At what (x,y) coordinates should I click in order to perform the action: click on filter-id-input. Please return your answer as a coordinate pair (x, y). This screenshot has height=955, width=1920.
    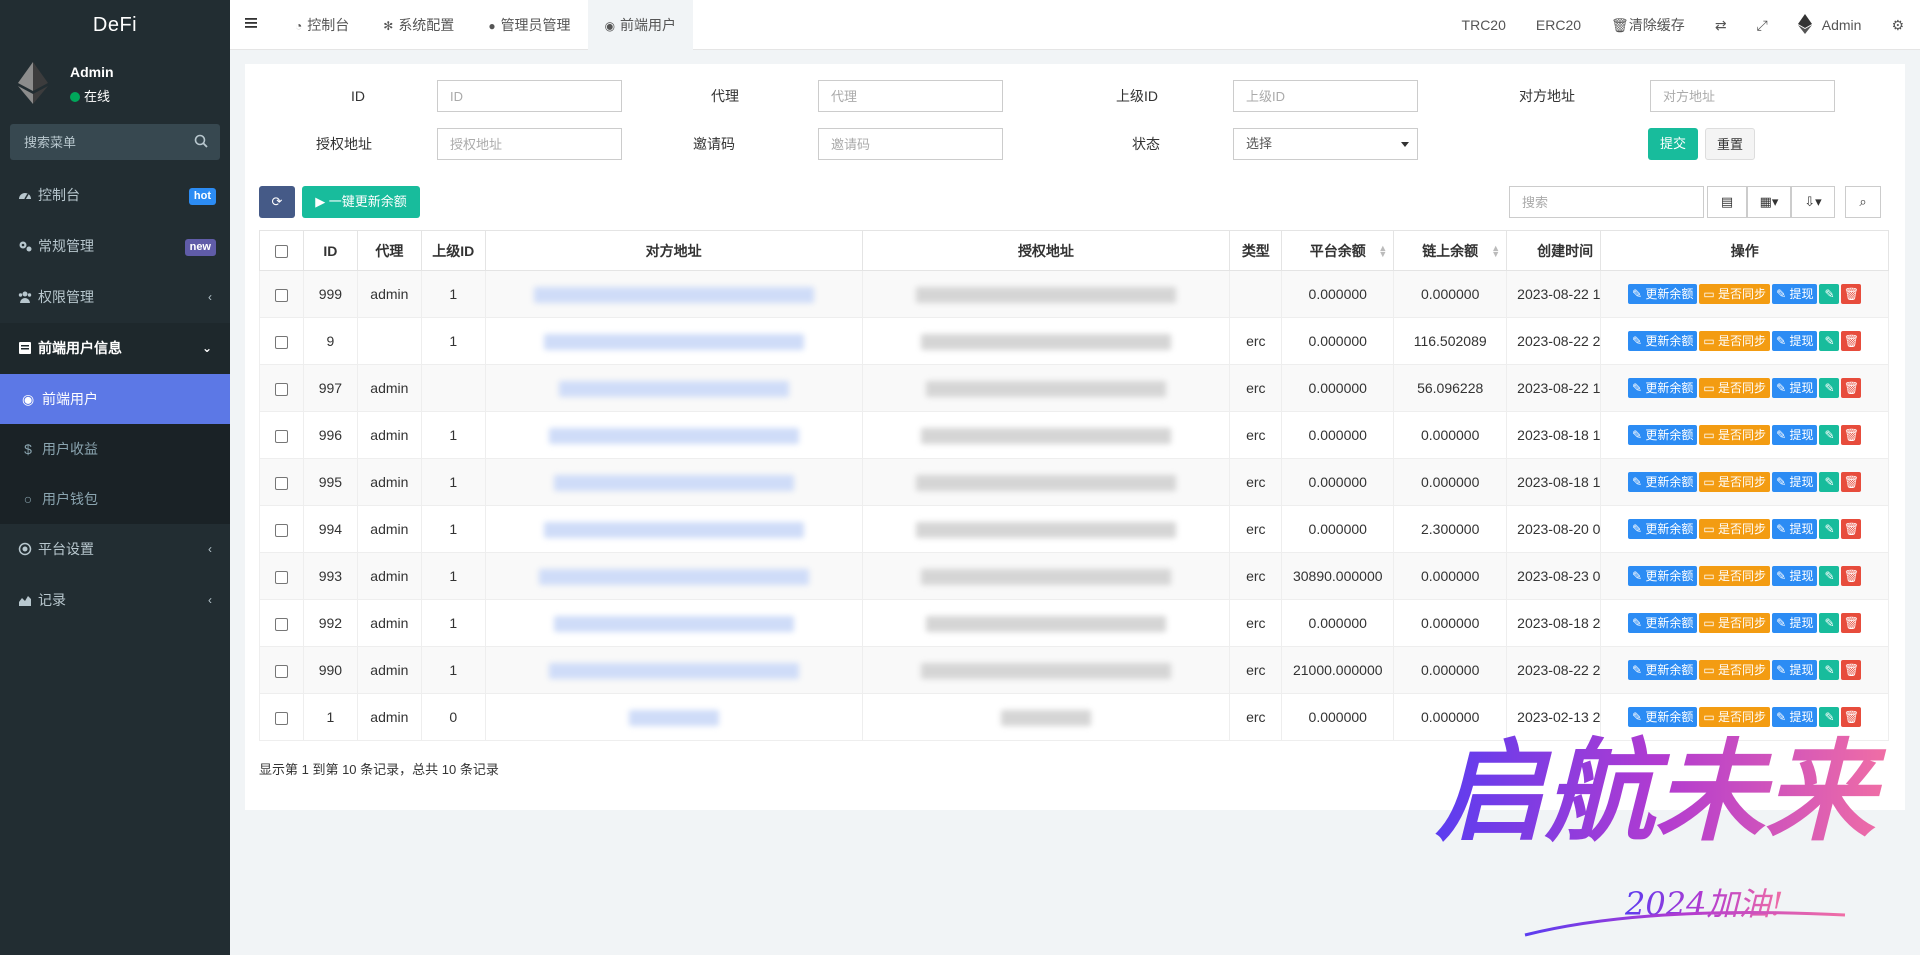
    Looking at the image, I should click on (529, 96).